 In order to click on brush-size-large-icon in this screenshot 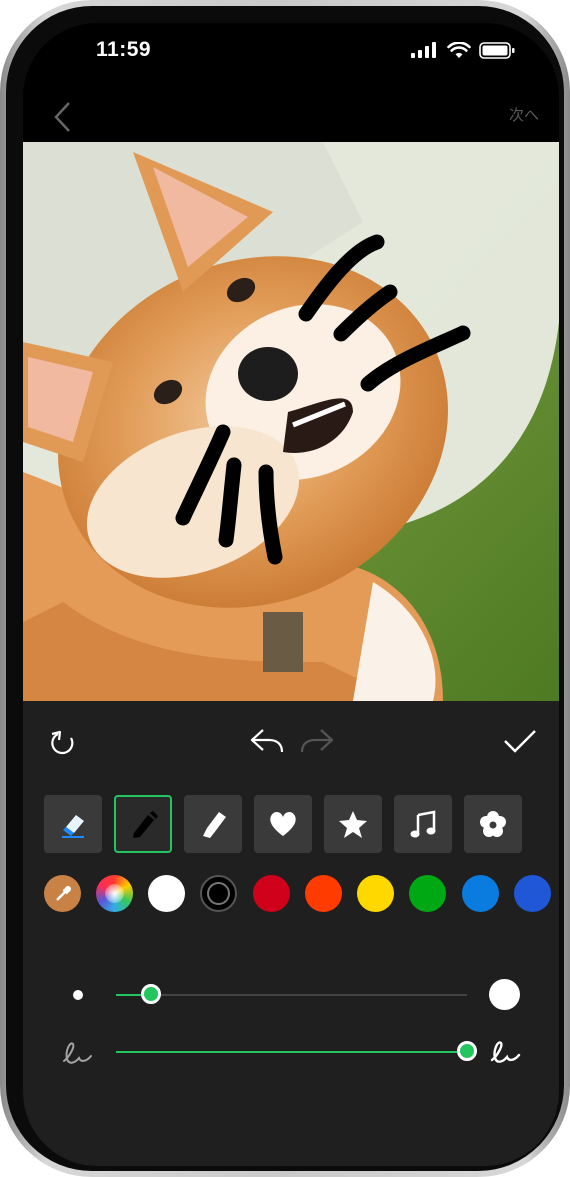, I will do `click(504, 994)`.